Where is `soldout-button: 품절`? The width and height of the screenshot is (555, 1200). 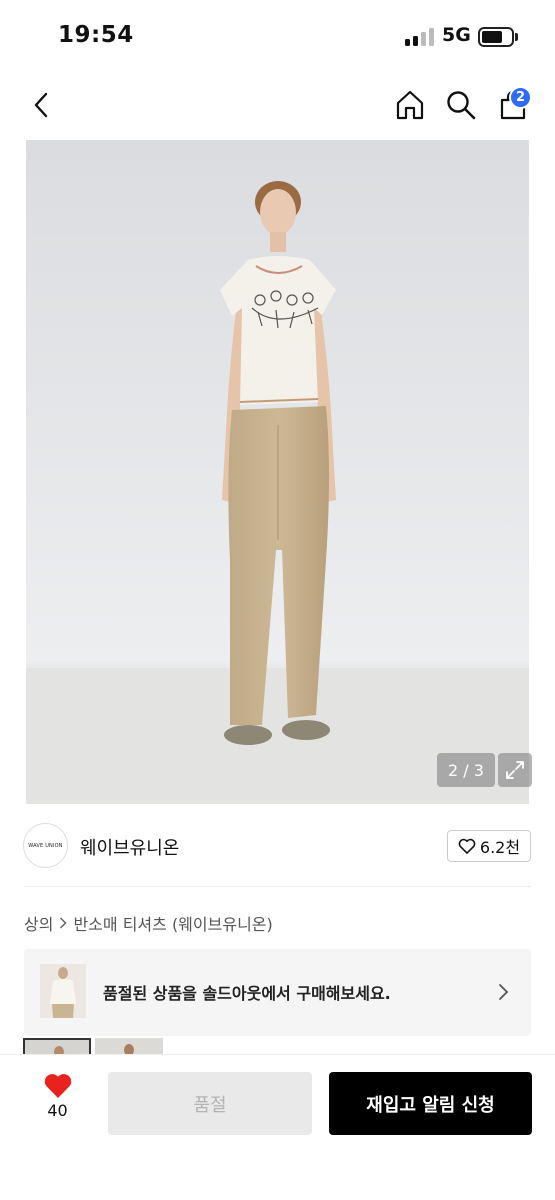
soldout-button: 품절 is located at coordinates (210, 1103).